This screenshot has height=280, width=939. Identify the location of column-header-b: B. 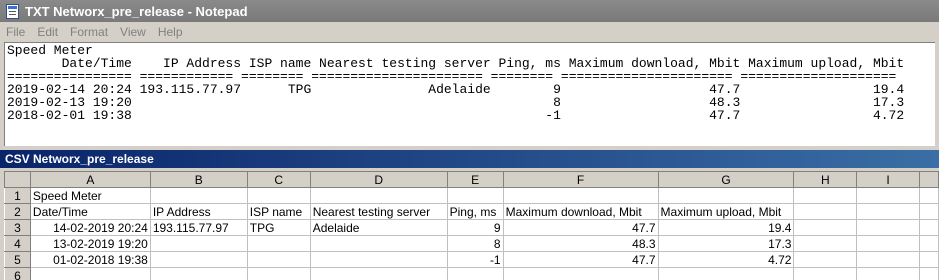
(198, 179).